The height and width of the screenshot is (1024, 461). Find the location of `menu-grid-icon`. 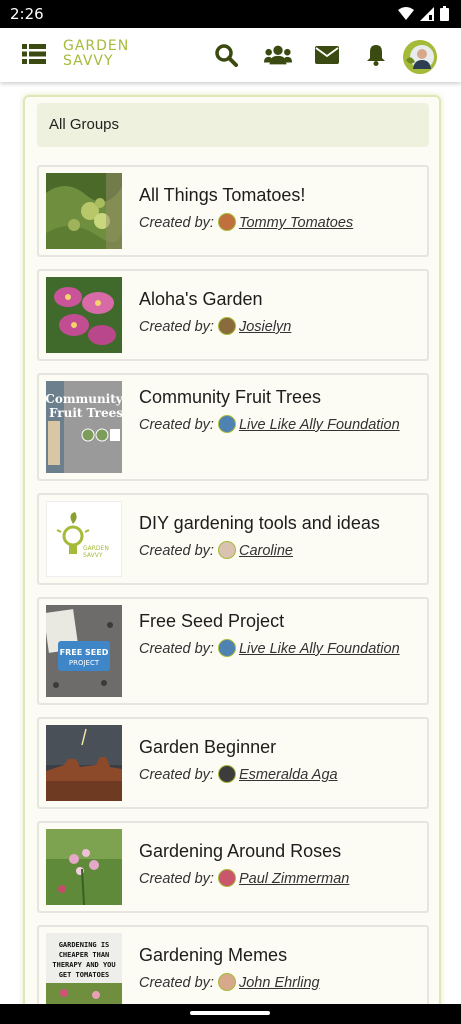

menu-grid-icon is located at coordinates (34, 54).